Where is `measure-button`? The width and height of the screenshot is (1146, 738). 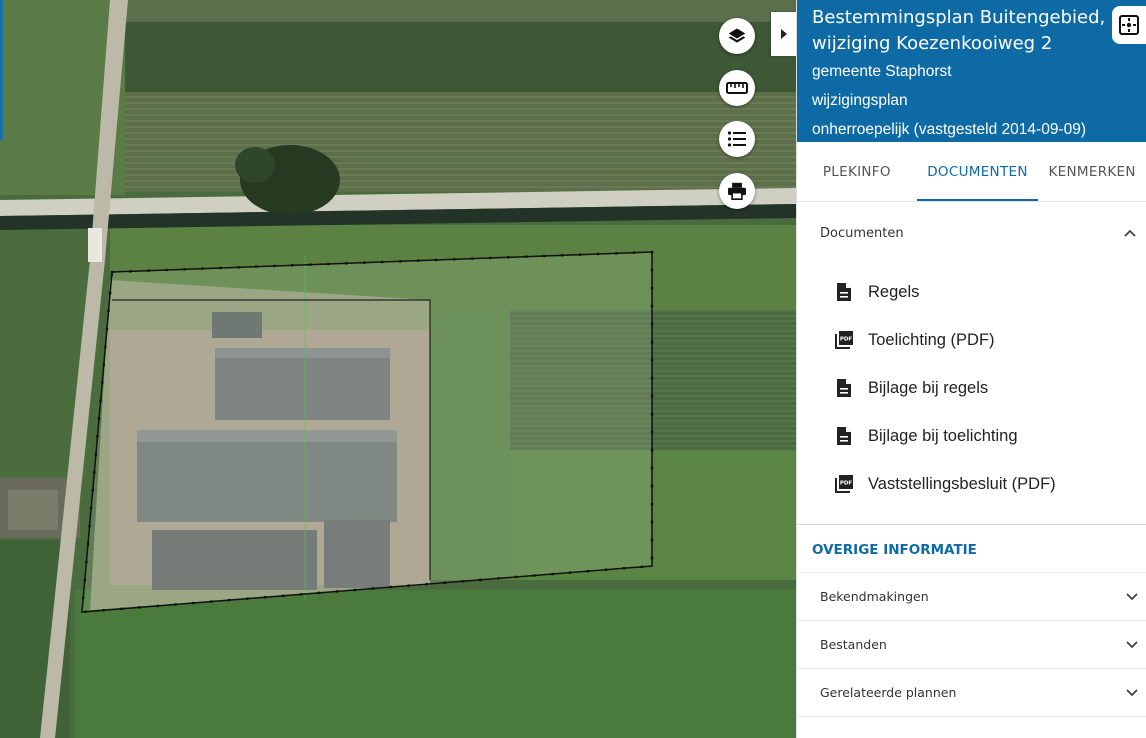 measure-button is located at coordinates (737, 88).